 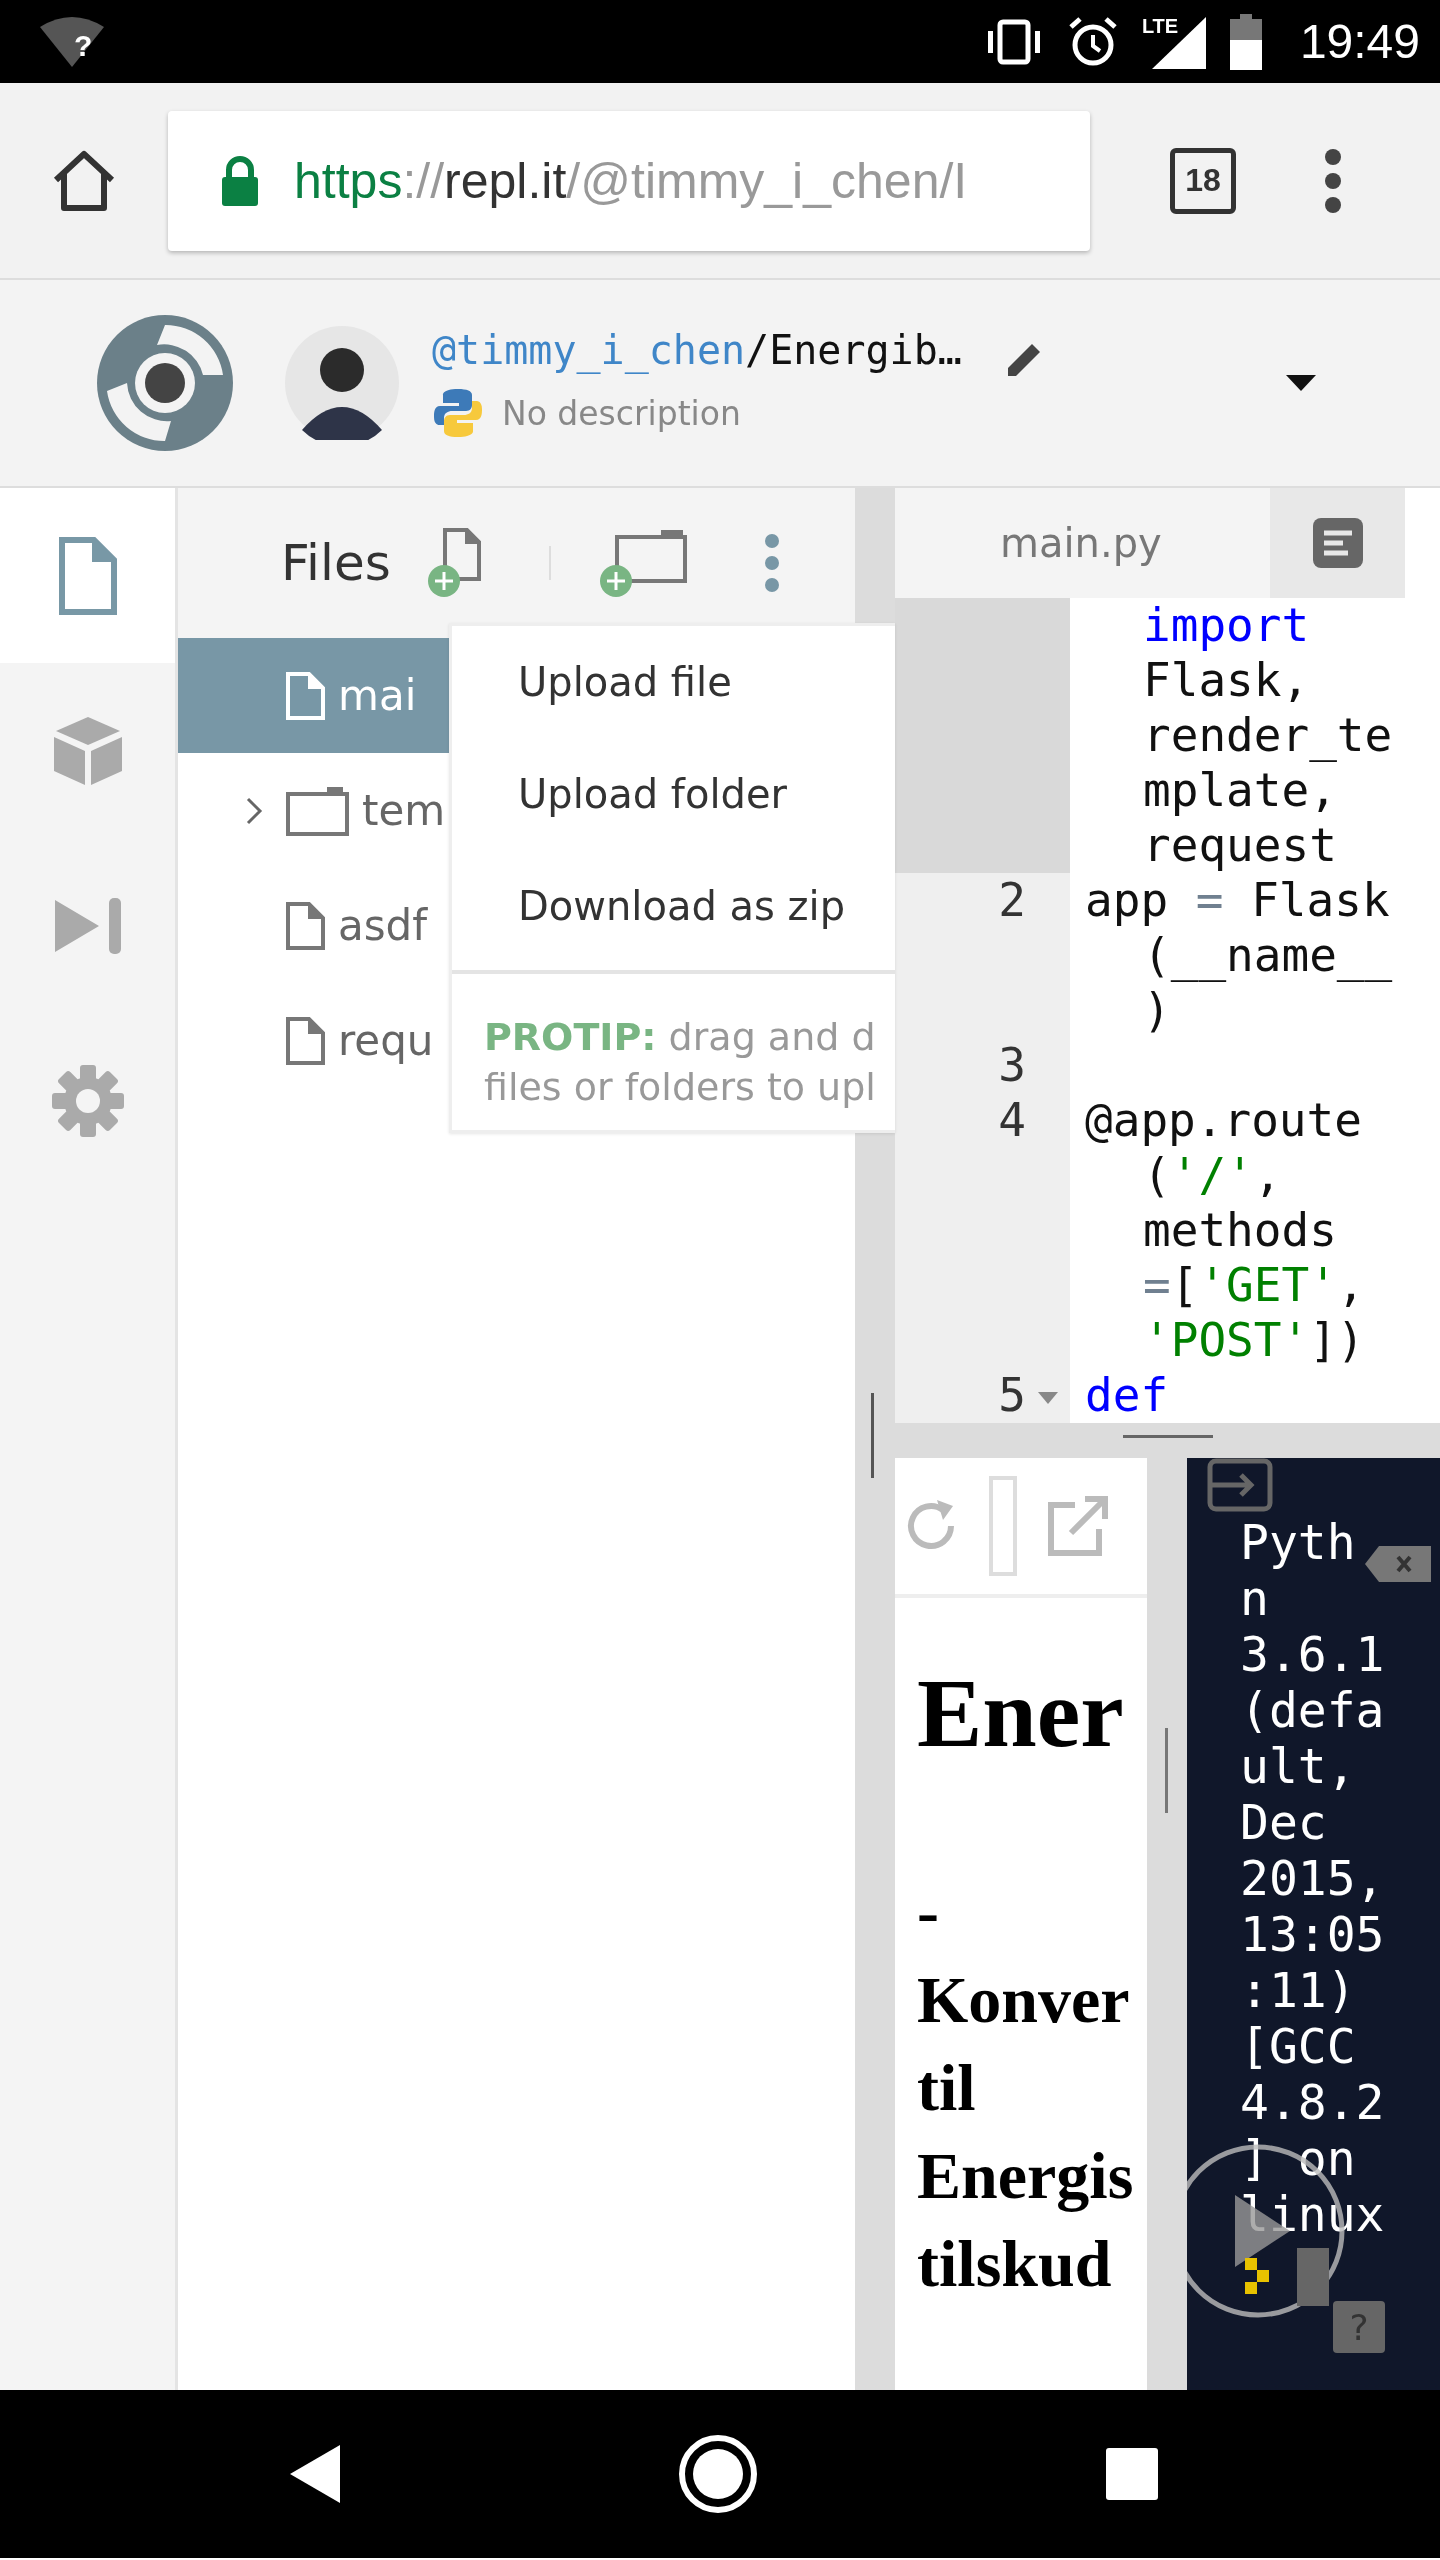 I want to click on code-line: import, so click(x=1226, y=625).